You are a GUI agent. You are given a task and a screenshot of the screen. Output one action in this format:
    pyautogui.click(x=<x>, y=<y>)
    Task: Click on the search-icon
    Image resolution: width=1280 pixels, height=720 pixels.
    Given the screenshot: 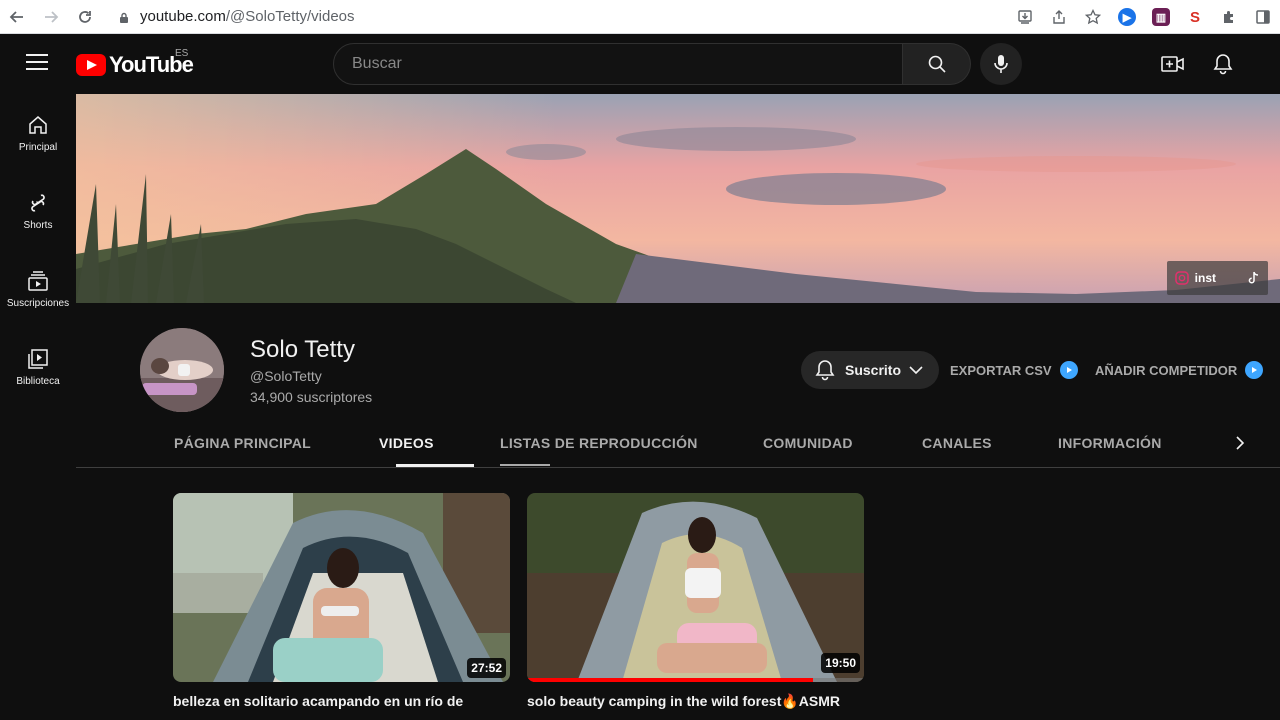 What is the action you would take?
    pyautogui.click(x=937, y=64)
    